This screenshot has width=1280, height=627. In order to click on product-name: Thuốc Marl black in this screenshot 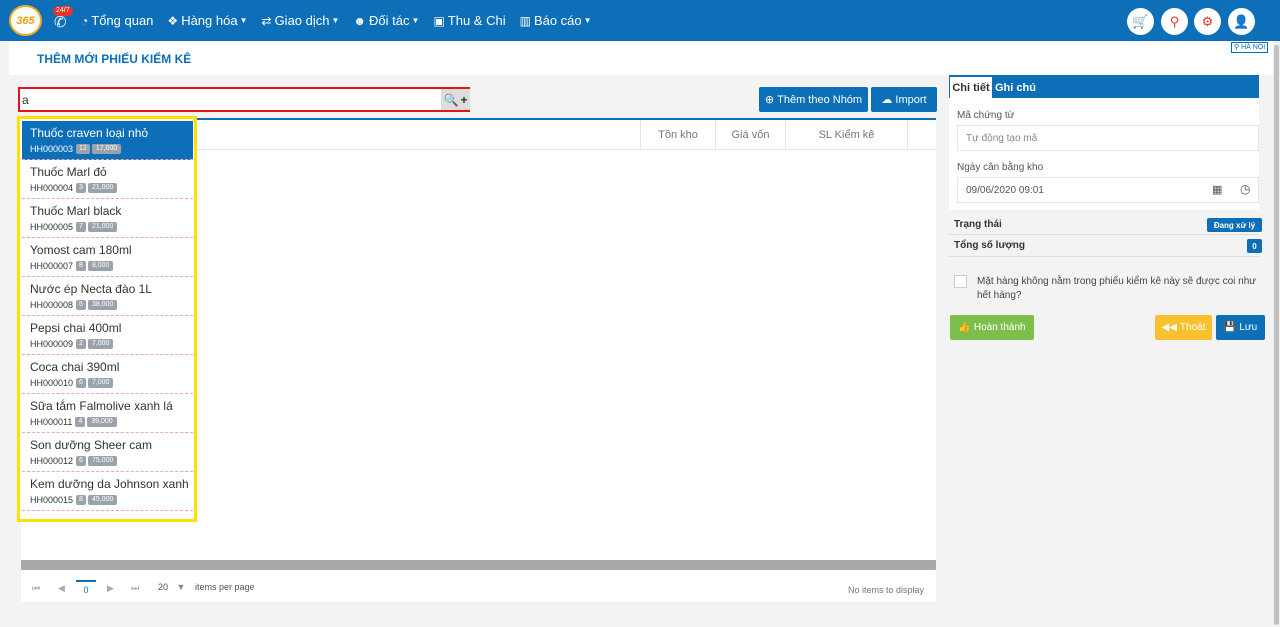, I will do `click(76, 211)`.